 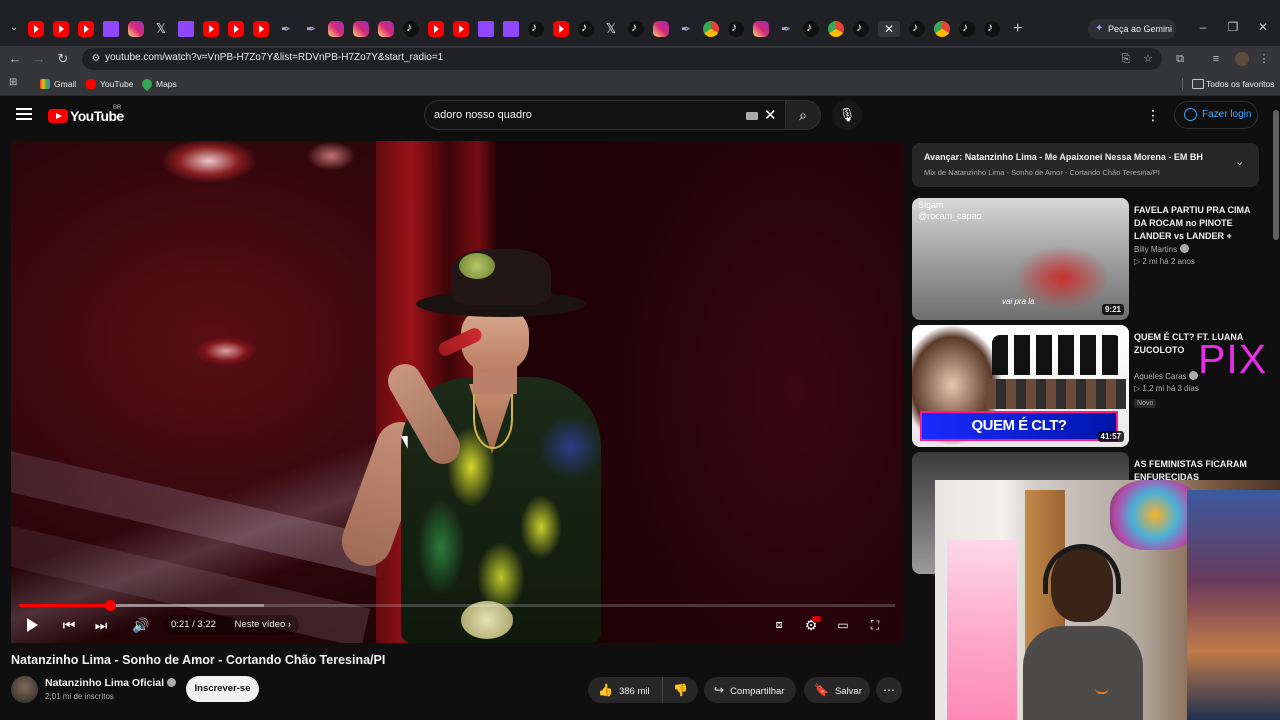 I want to click on fullscreen-icon: ⛶, so click(x=875, y=625).